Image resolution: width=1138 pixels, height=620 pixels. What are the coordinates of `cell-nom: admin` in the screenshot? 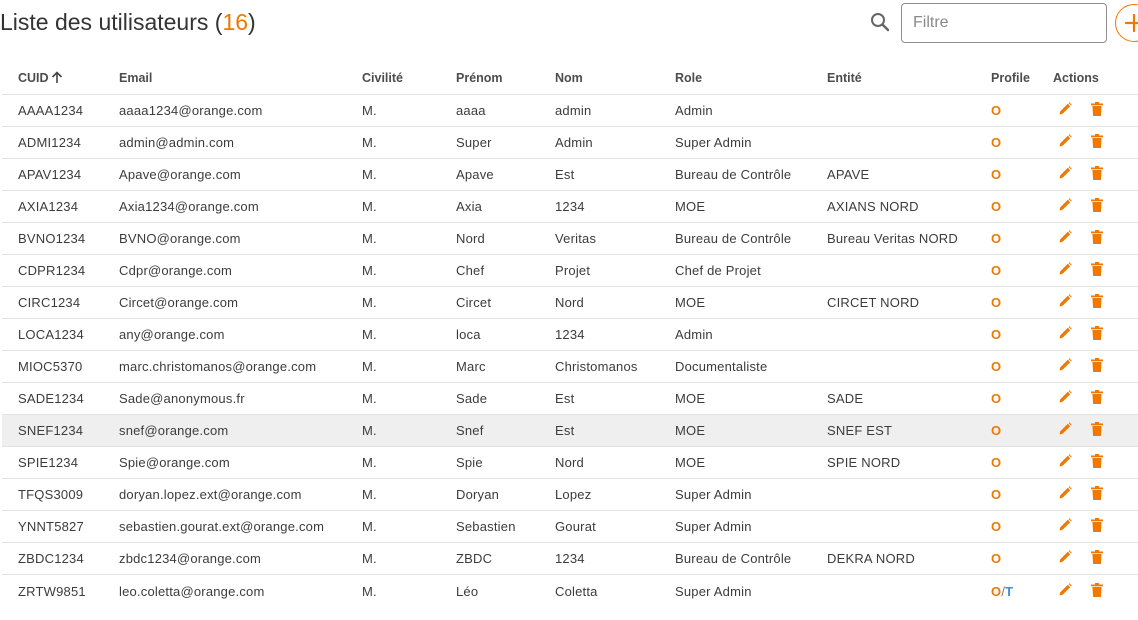 It's located at (599, 110).